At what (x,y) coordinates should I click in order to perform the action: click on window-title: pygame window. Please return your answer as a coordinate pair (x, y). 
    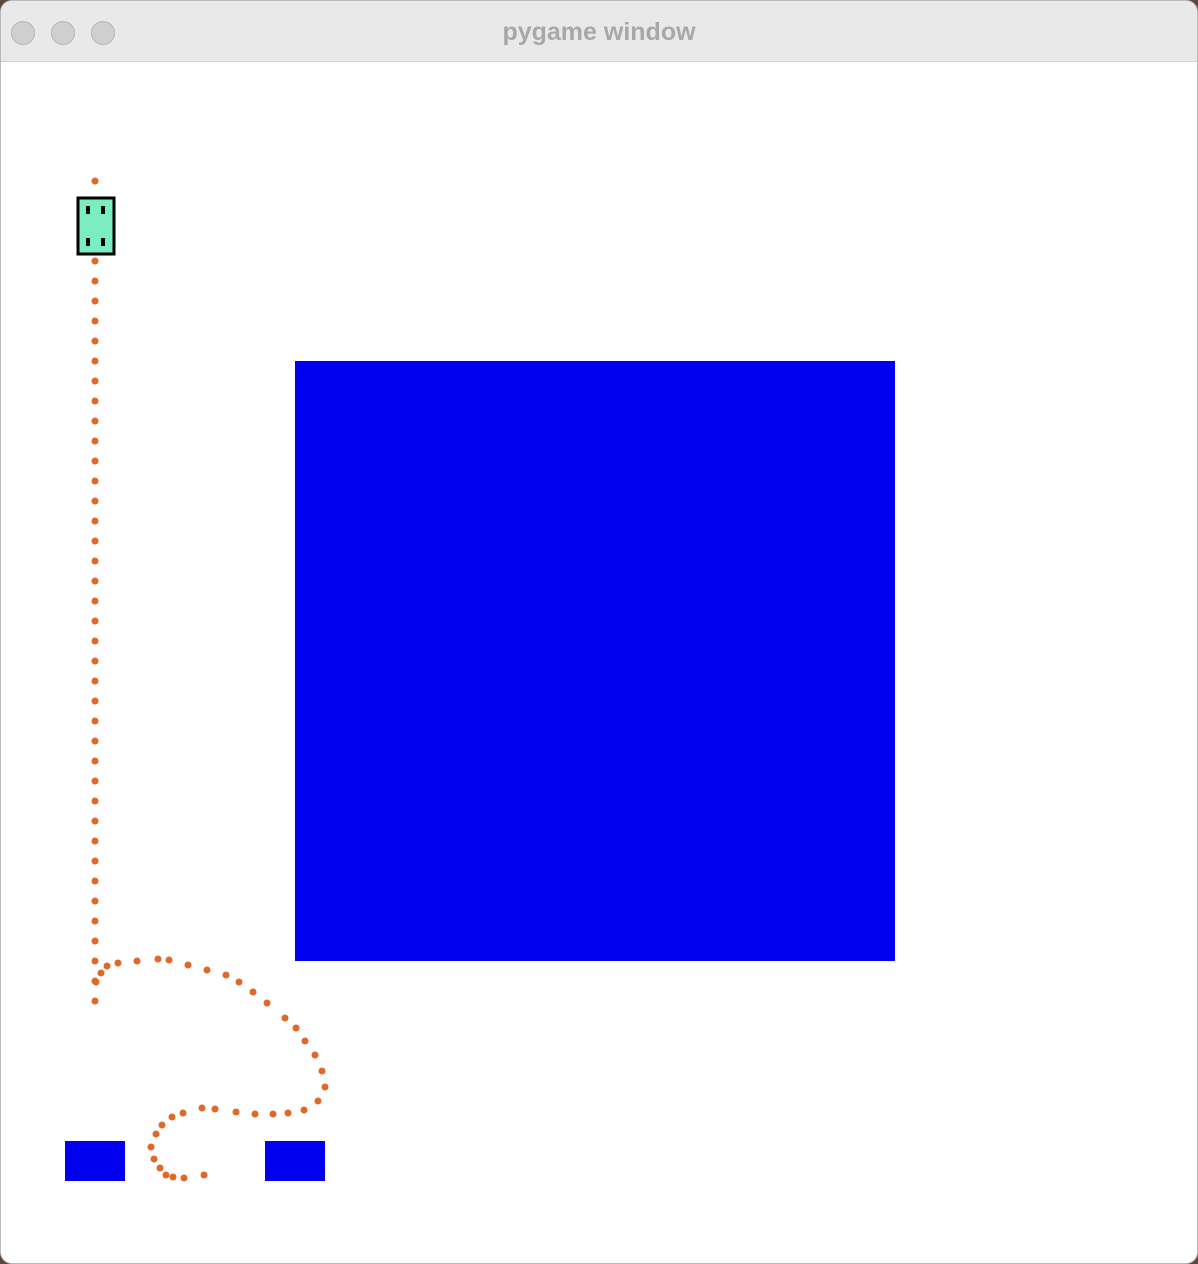
    Looking at the image, I should click on (599, 32).